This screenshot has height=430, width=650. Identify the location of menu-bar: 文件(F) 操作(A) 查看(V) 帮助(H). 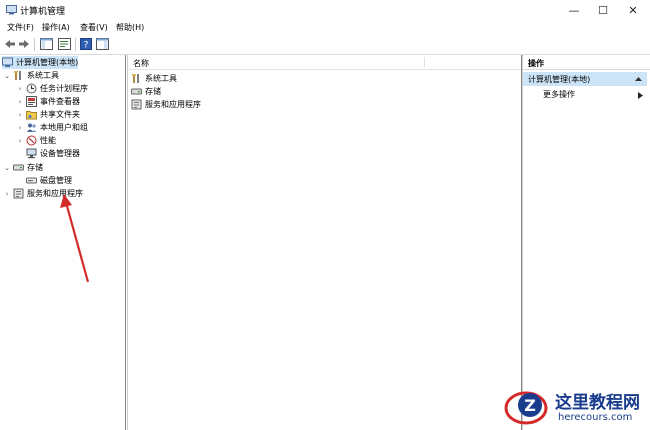
(325, 27).